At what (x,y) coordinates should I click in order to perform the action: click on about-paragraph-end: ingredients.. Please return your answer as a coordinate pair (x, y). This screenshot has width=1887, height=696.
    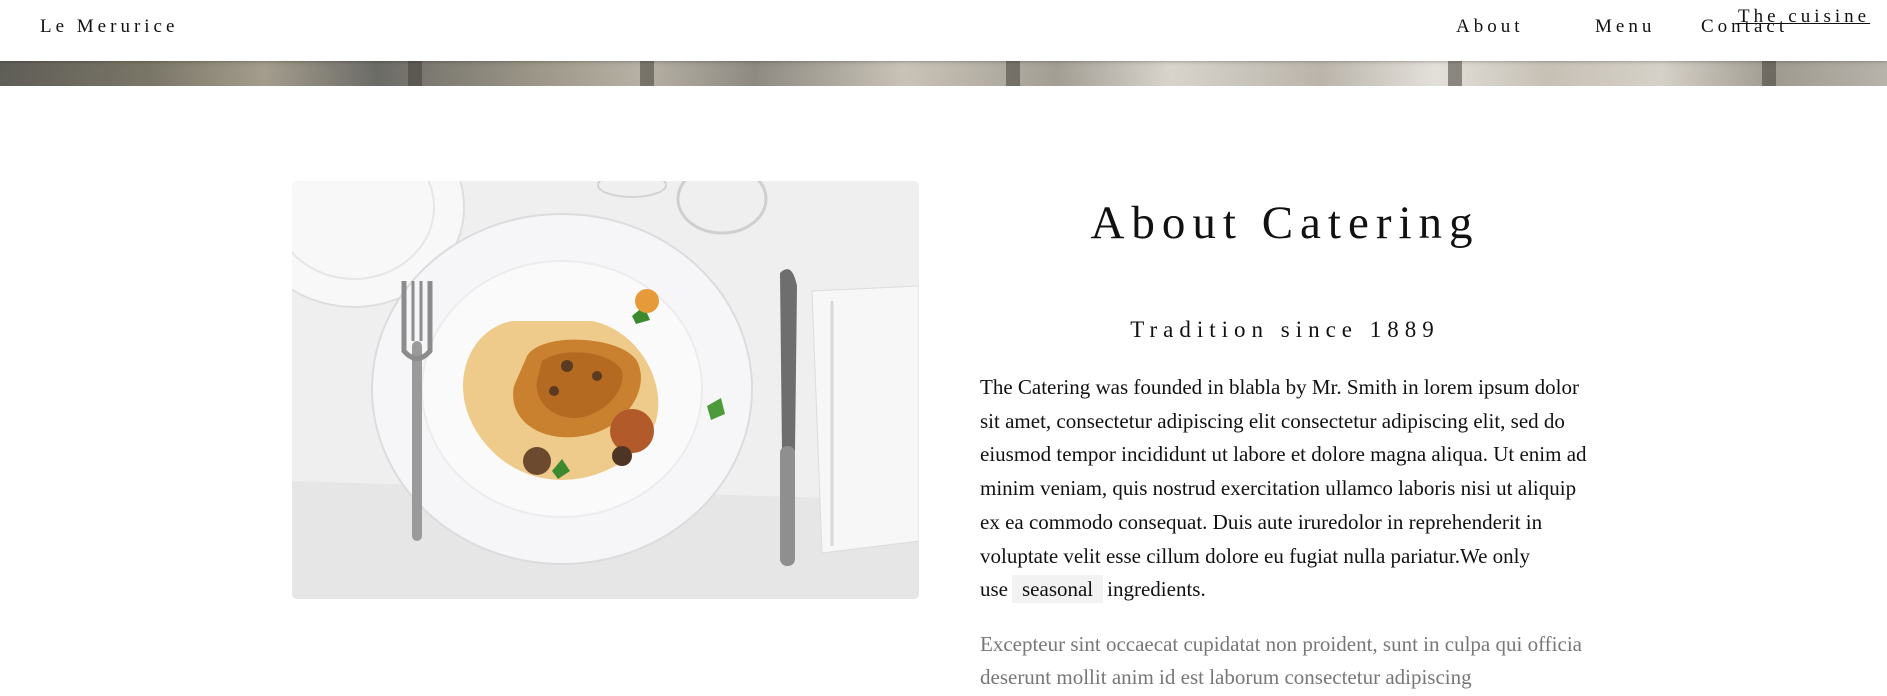
    Looking at the image, I should click on (1156, 589).